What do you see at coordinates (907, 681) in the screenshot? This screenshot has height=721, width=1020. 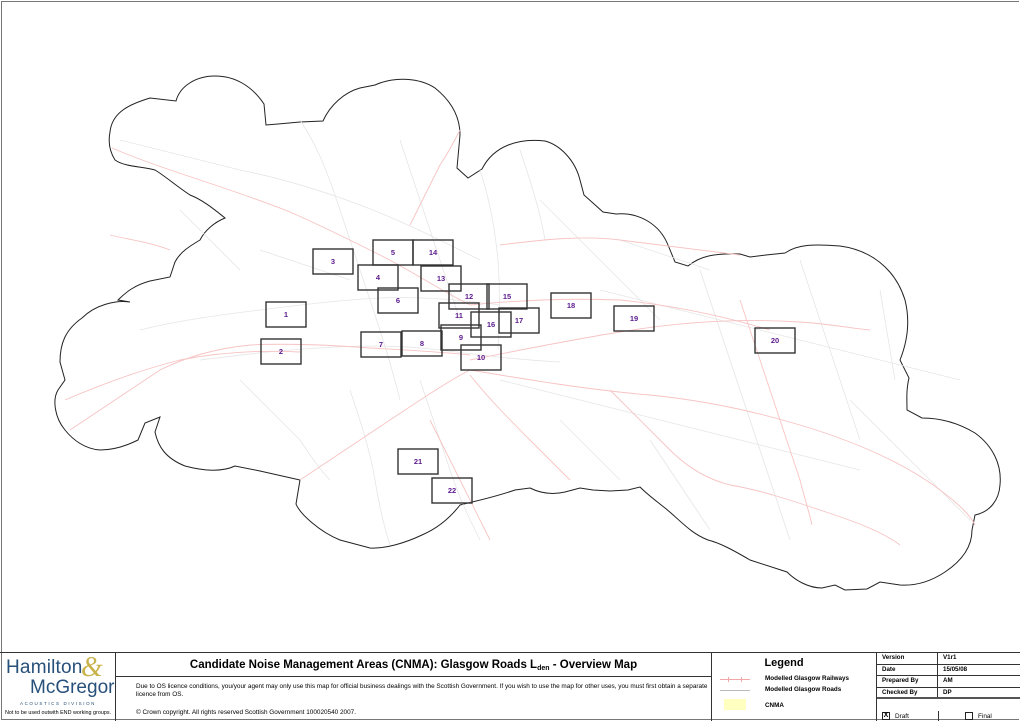 I see `info-key: Prepared By` at bounding box center [907, 681].